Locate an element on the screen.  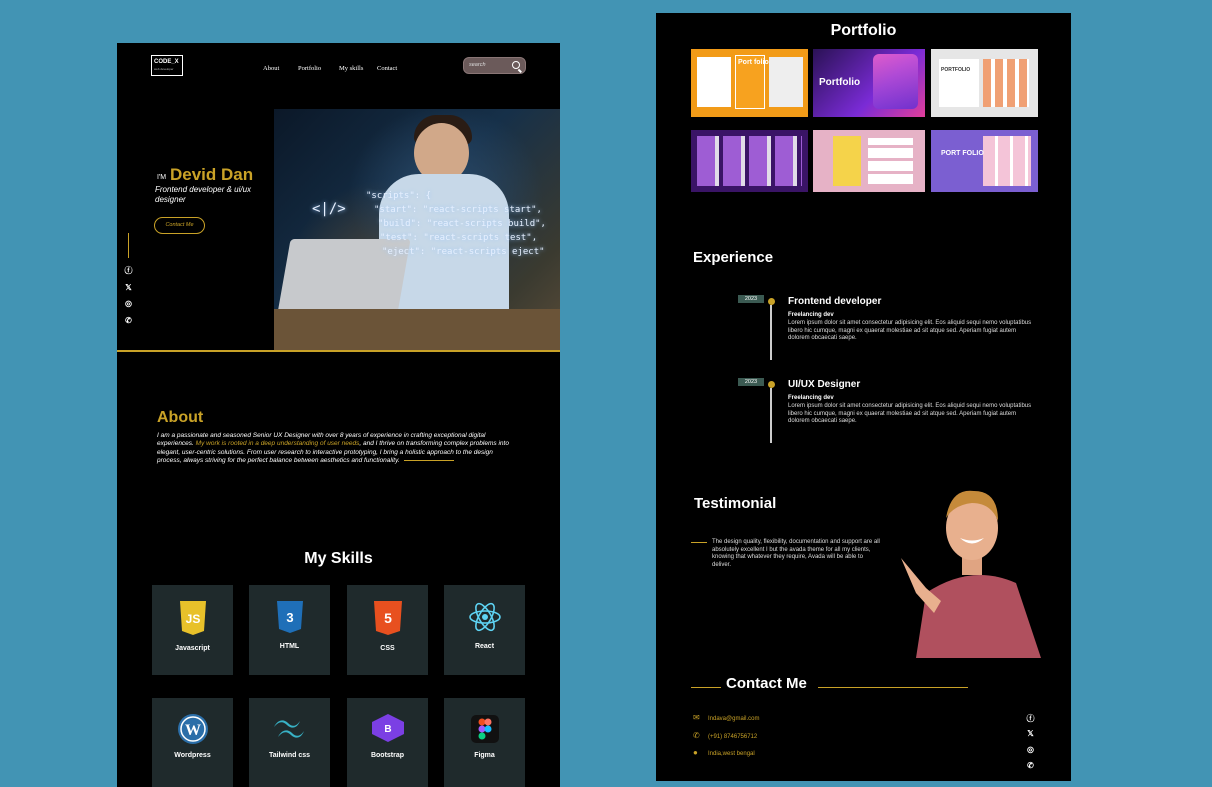
site-logo: CODE_X web developer is located at coordinates (167, 65).